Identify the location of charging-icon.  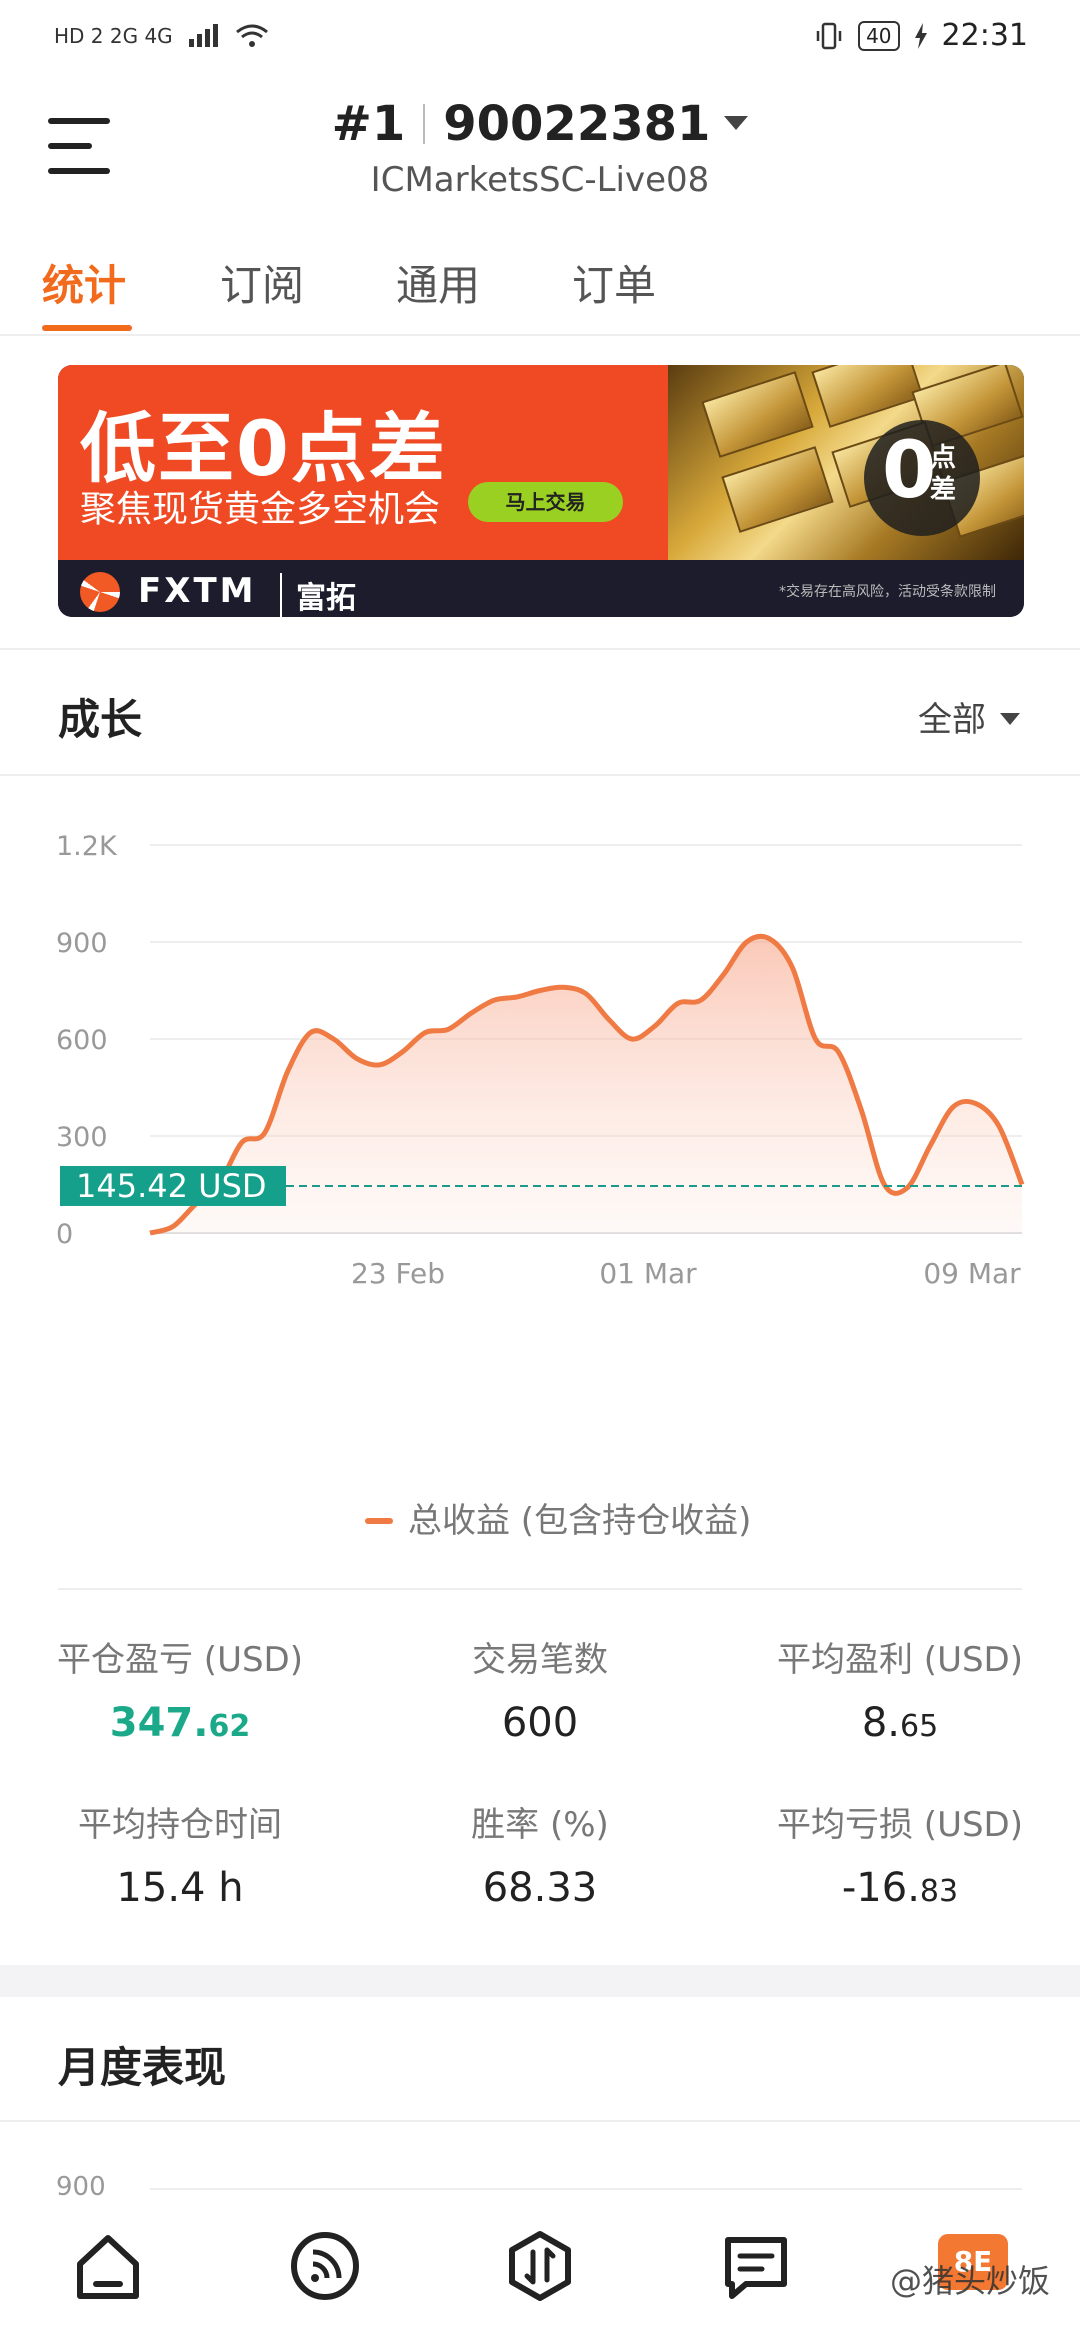
(920, 35).